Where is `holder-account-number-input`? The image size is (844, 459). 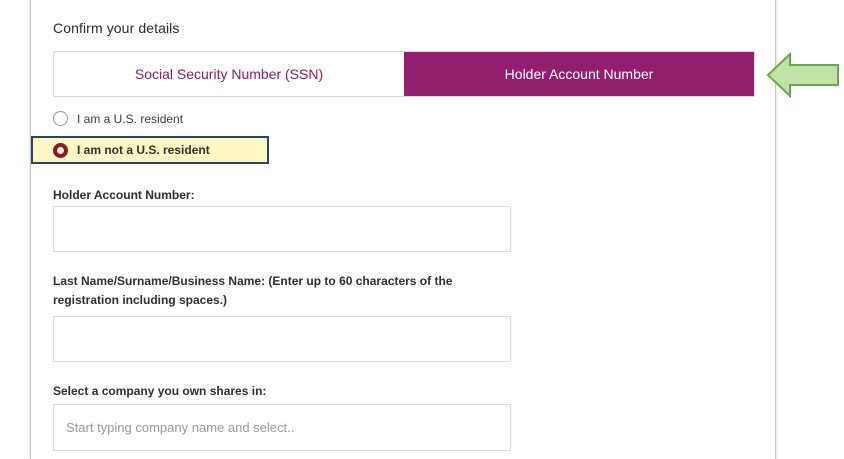
holder-account-number-input is located at coordinates (282, 229).